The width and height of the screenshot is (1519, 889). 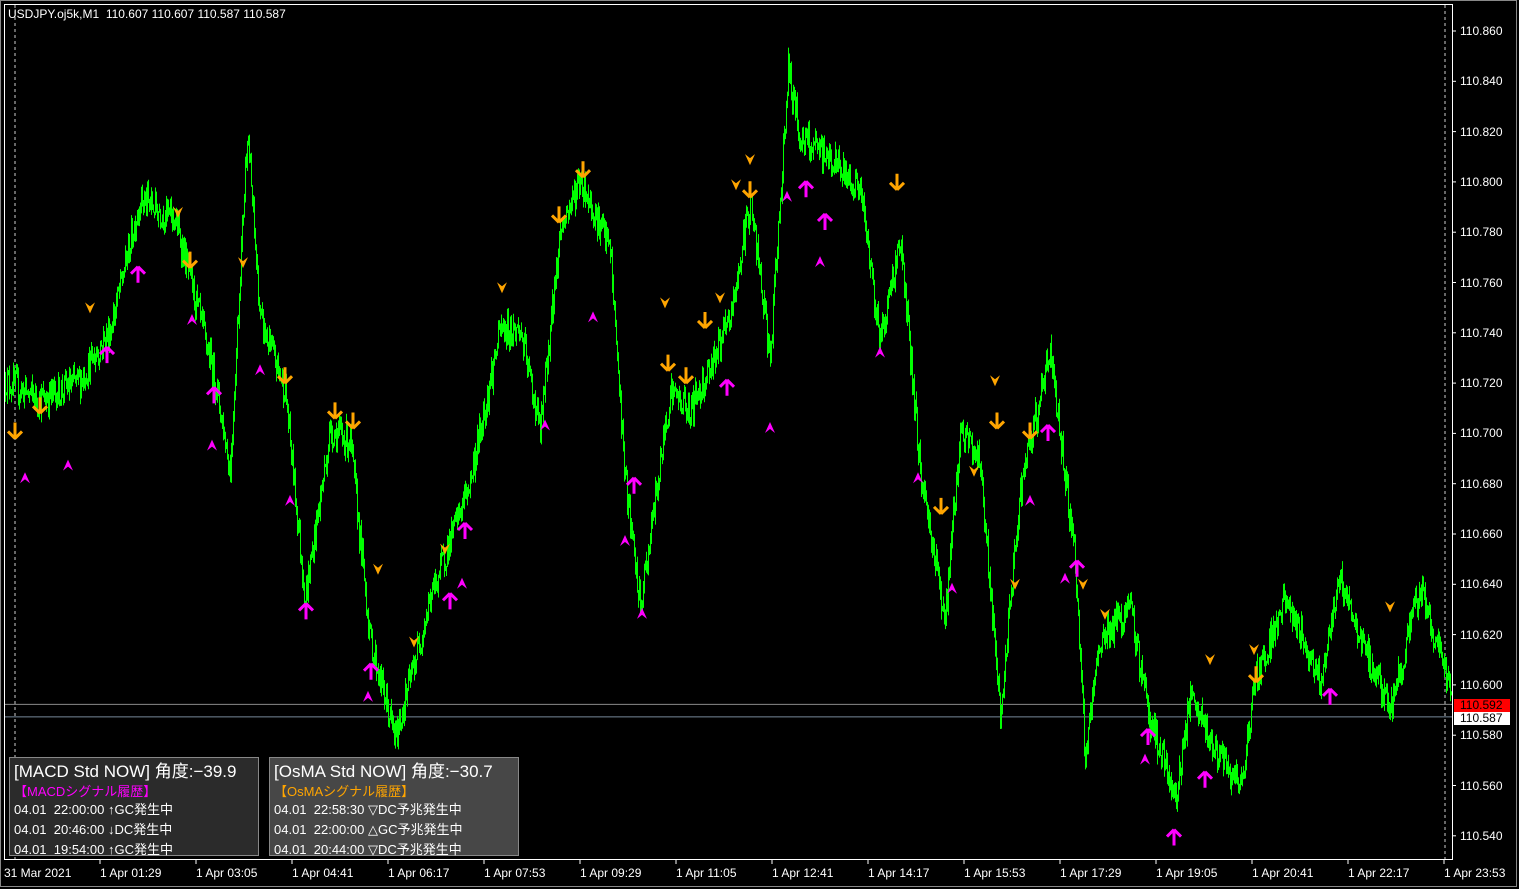 What do you see at coordinates (1481, 332) in the screenshot?
I see `price-tick: 110.740` at bounding box center [1481, 332].